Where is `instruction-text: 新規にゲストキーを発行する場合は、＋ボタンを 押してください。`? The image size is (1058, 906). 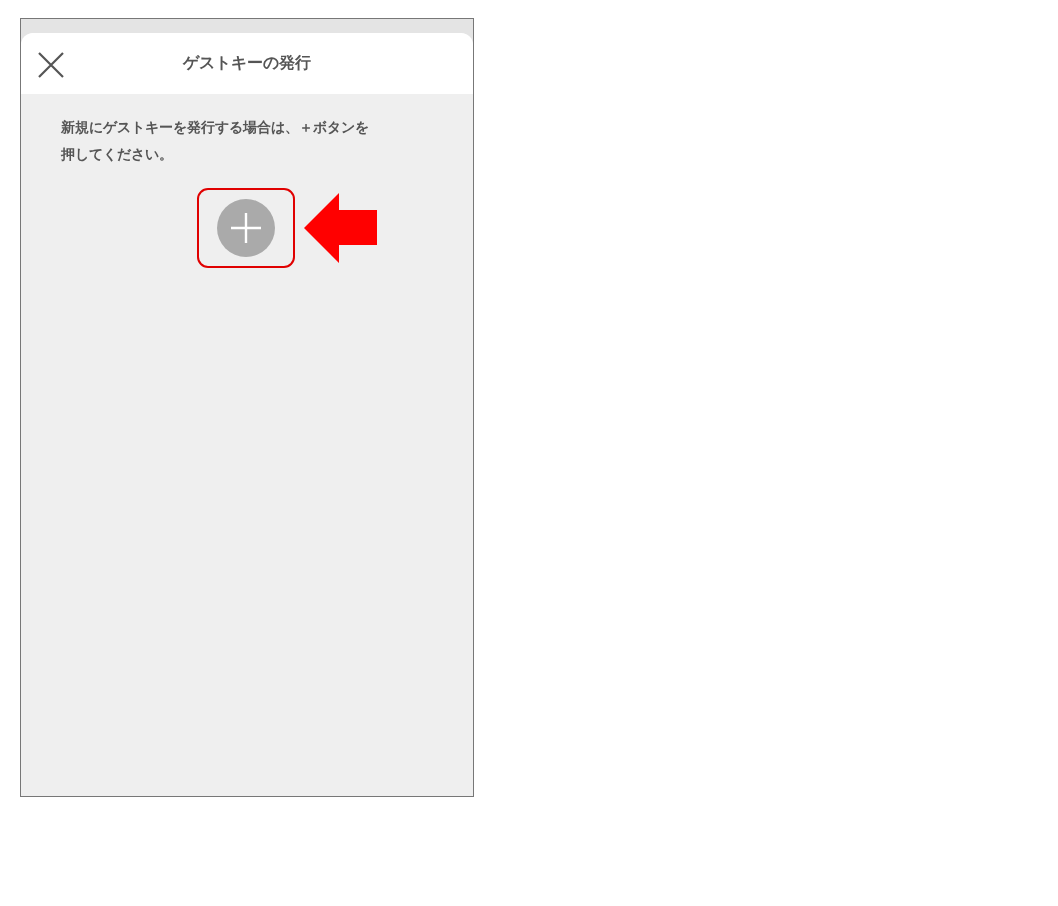
instruction-text: 新規にゲストキーを発行する場合は、＋ボタンを 押してください。 is located at coordinates (215, 141).